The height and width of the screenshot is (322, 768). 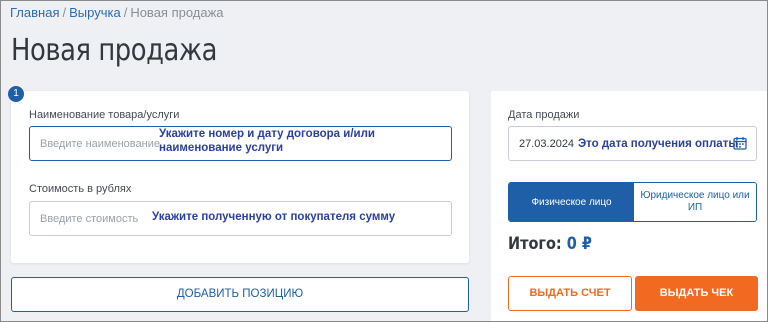 I want to click on customer-type-individual: Физическое лицо, so click(x=571, y=202).